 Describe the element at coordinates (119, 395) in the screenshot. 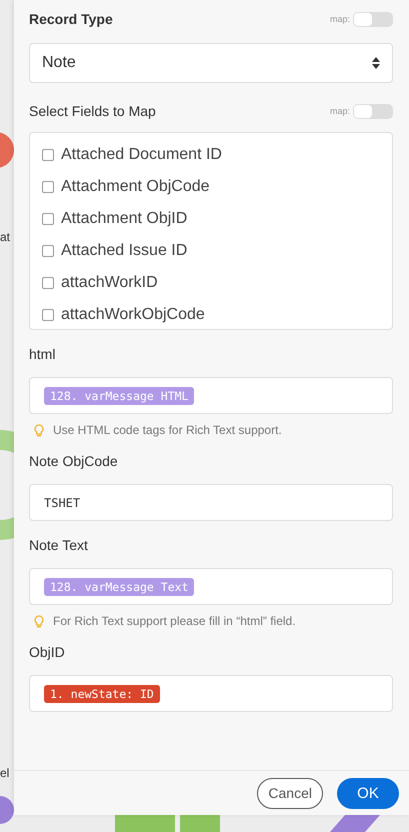

I see `variable-tag: 128. varMessage HTML` at that location.